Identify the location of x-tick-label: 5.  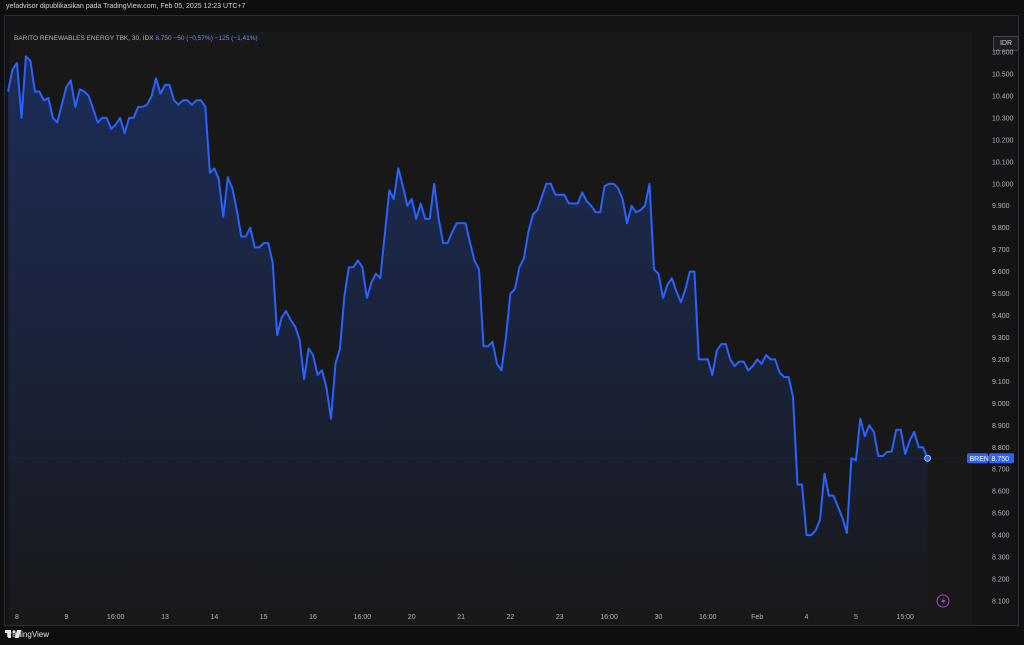
(856, 617).